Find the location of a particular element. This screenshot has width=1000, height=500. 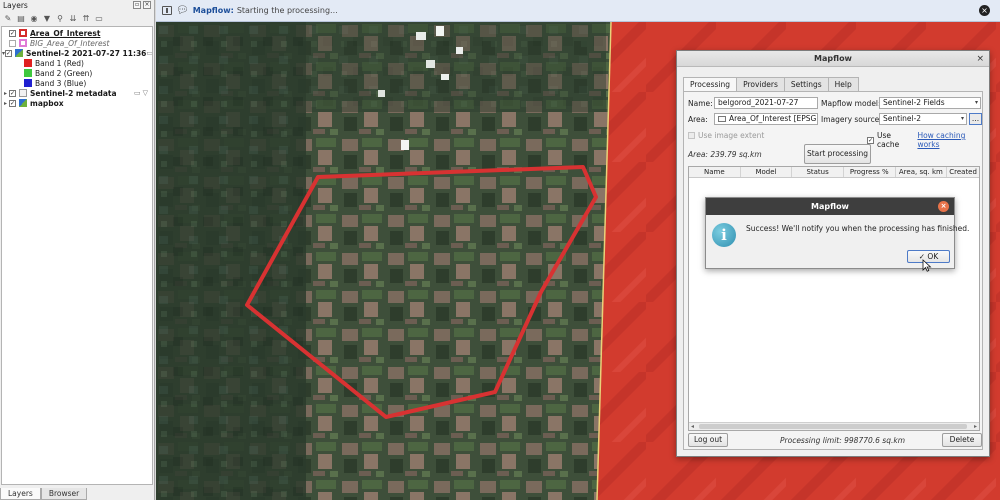

layers-panel-title: Layers is located at coordinates (15, 5).